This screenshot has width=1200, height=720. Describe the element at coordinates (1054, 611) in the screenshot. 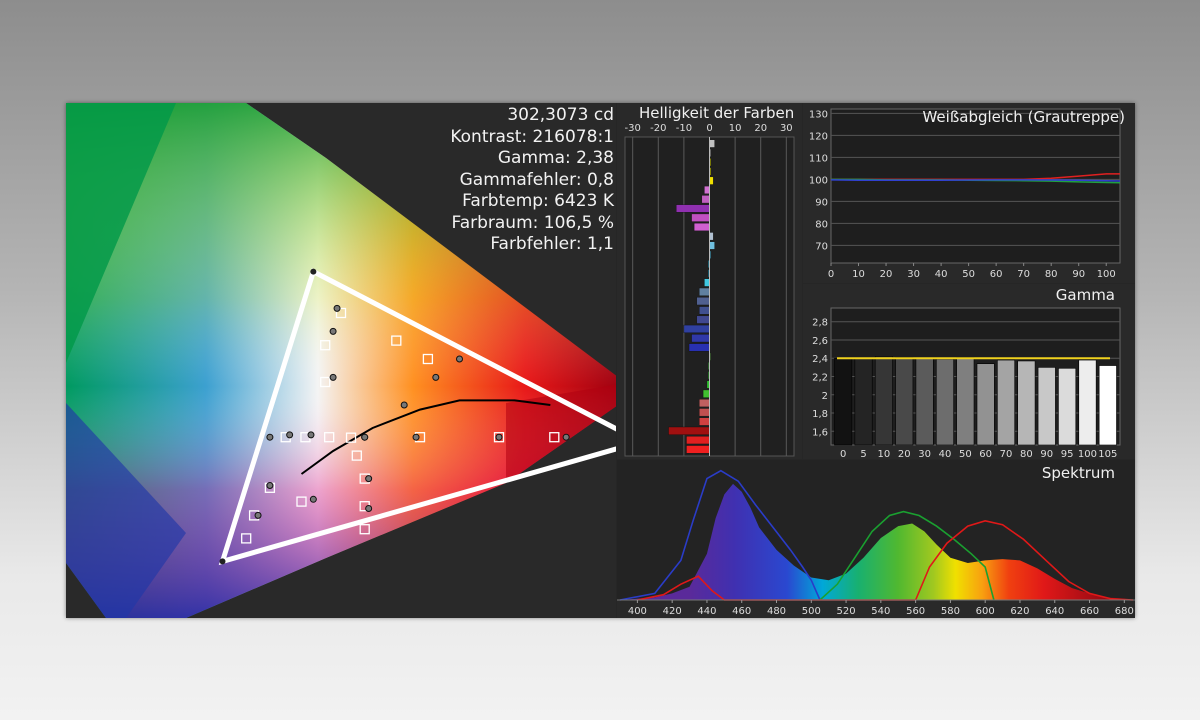

I see `x-tick-label: 640` at that location.